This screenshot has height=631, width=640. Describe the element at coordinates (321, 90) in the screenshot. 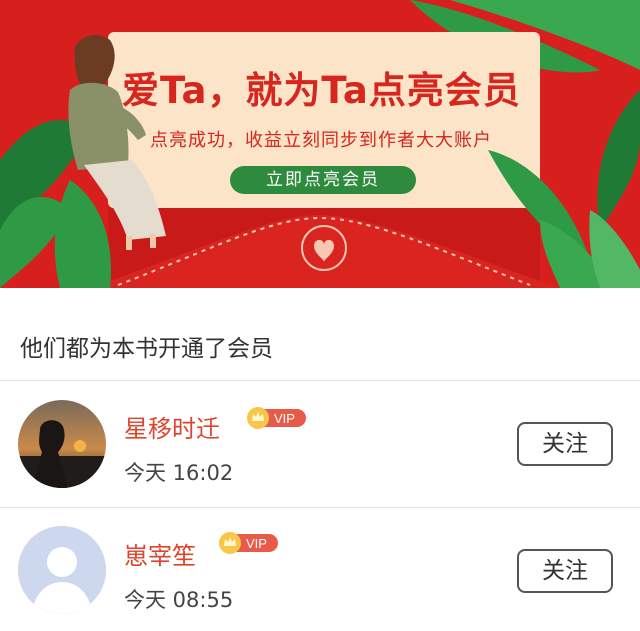

I see `banner-headline: 爱Ta，就为Ta点亮会员` at that location.